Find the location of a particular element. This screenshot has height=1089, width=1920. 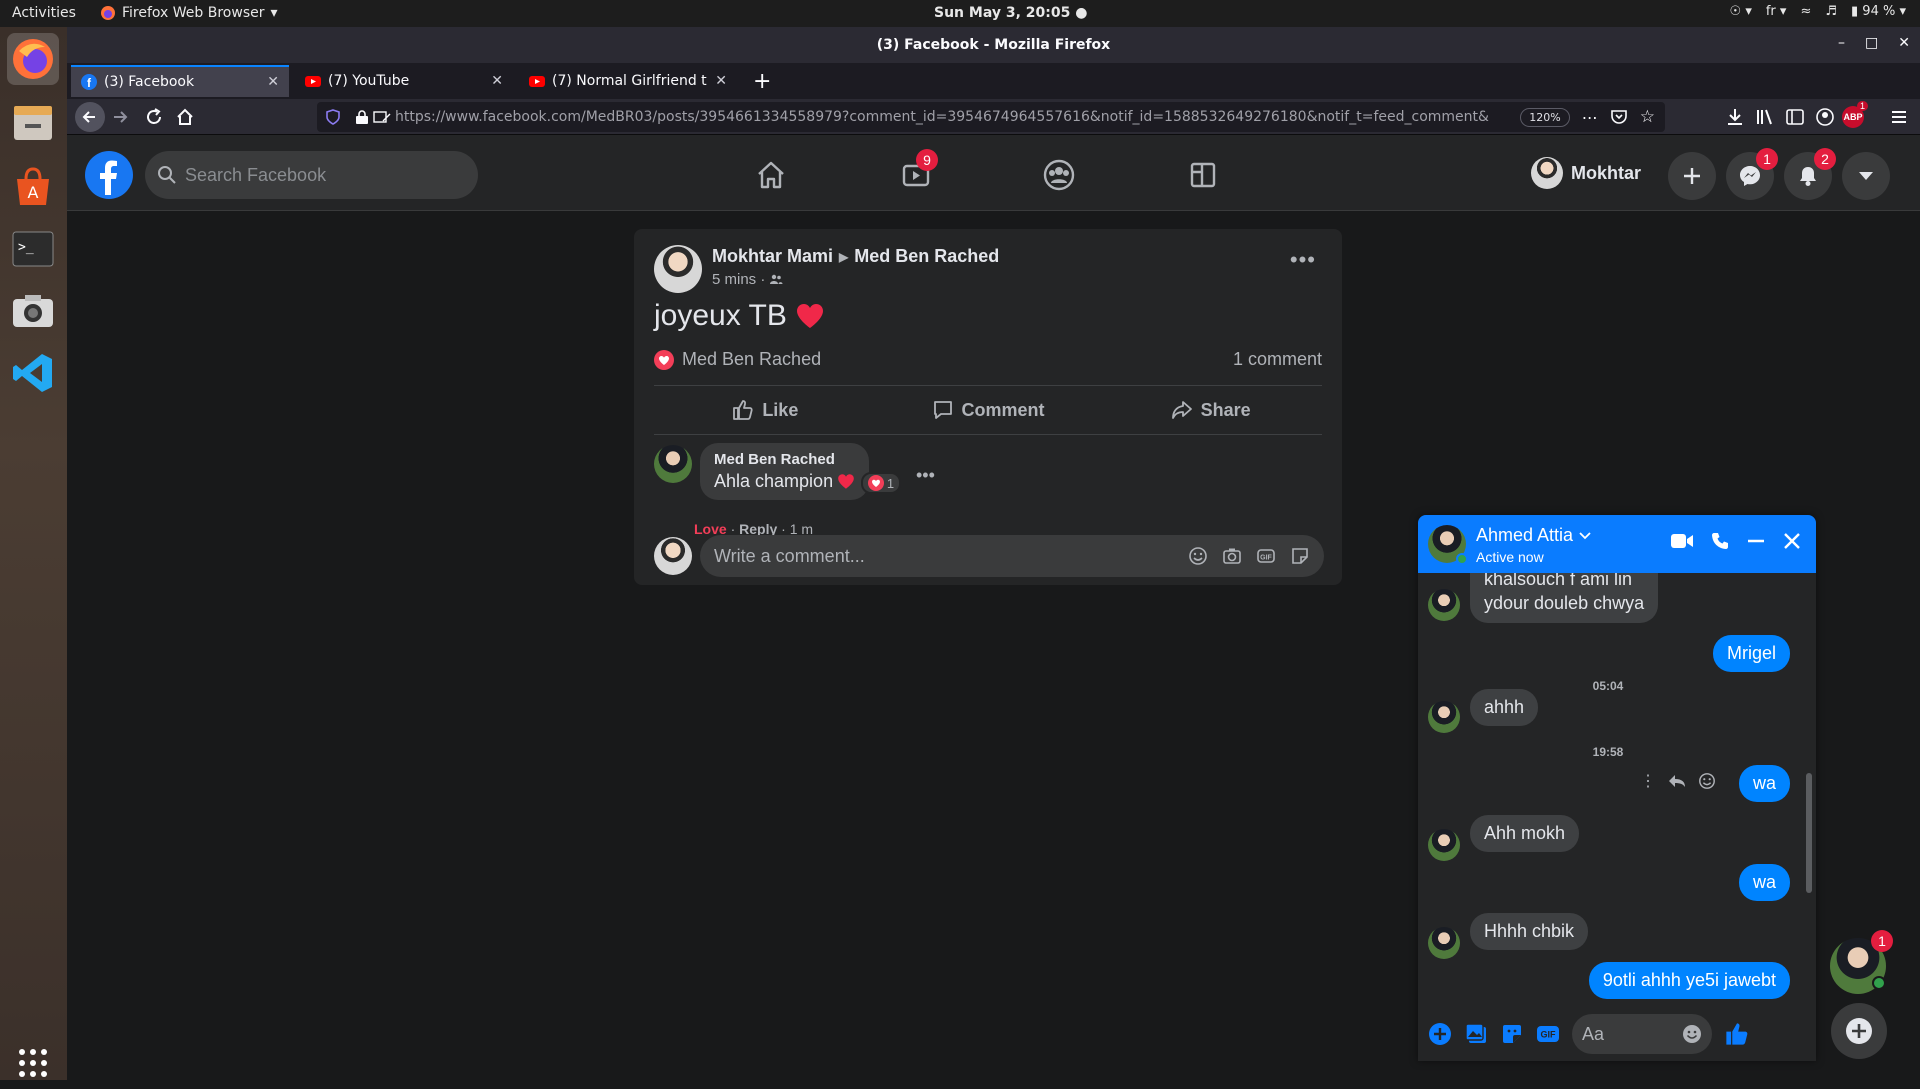

messenger-button: 1 is located at coordinates (1752, 174).